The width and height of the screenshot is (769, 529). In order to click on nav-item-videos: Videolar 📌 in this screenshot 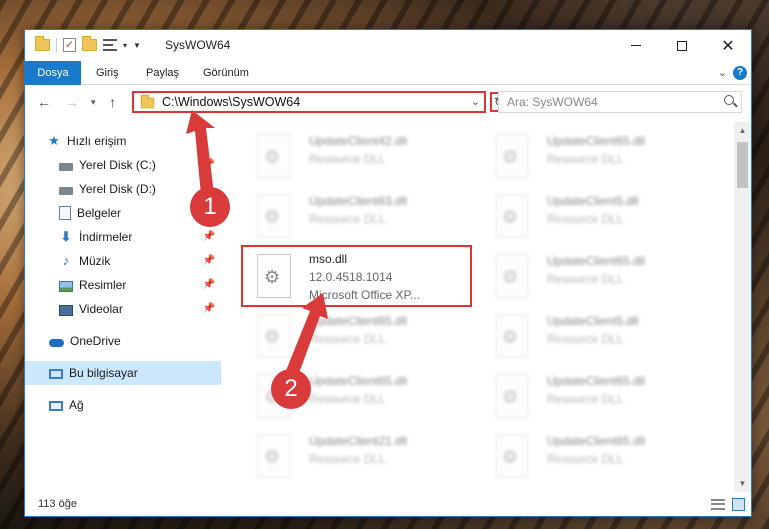, I will do `click(123, 309)`.